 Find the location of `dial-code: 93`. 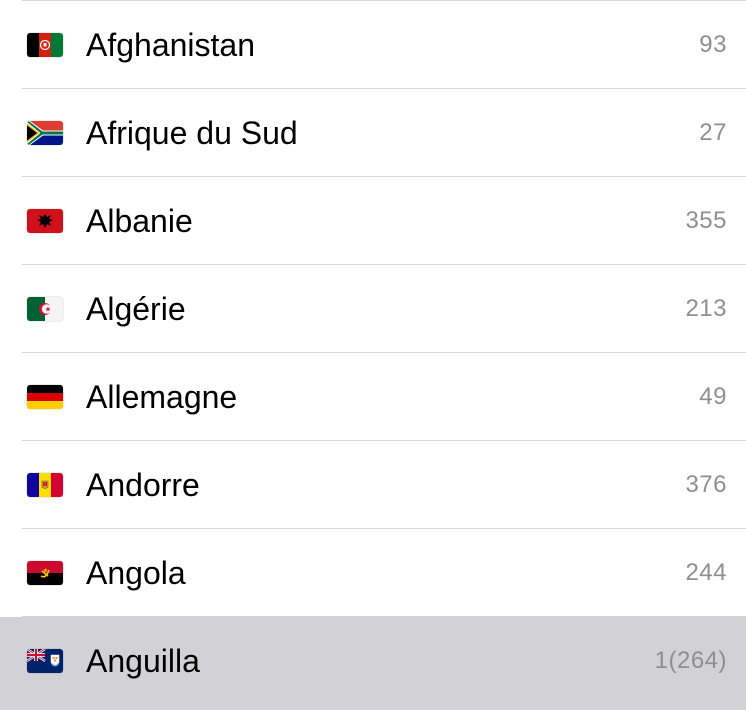

dial-code: 93 is located at coordinates (713, 44).